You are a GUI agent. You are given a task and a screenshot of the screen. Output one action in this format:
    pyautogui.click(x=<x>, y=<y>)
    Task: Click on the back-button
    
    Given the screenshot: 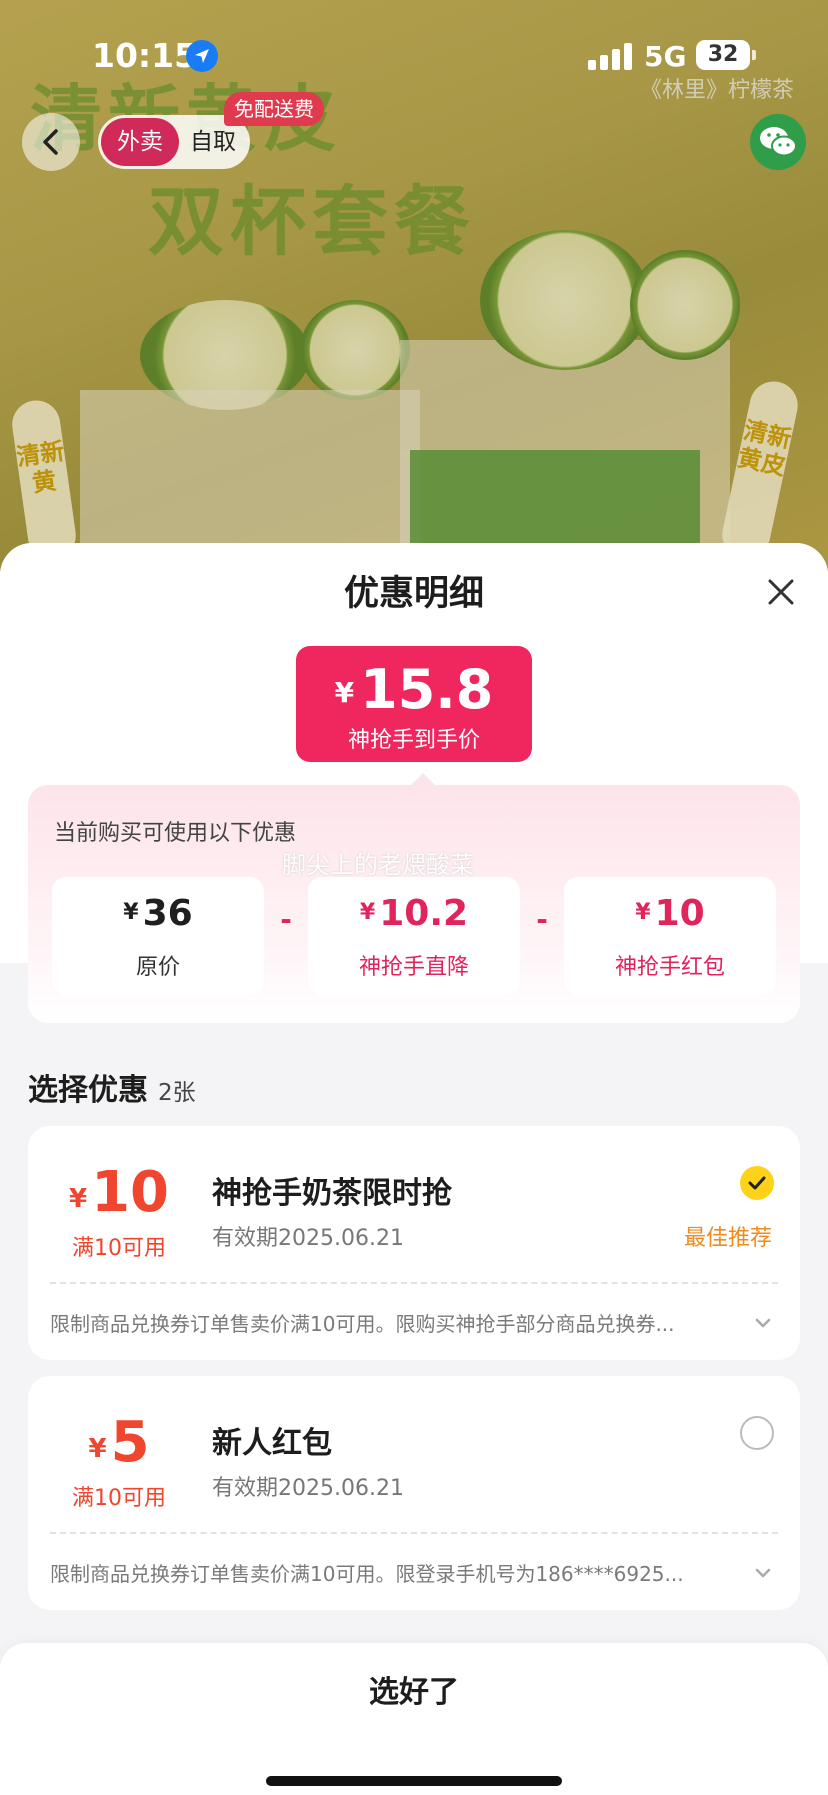 What is the action you would take?
    pyautogui.click(x=51, y=142)
    